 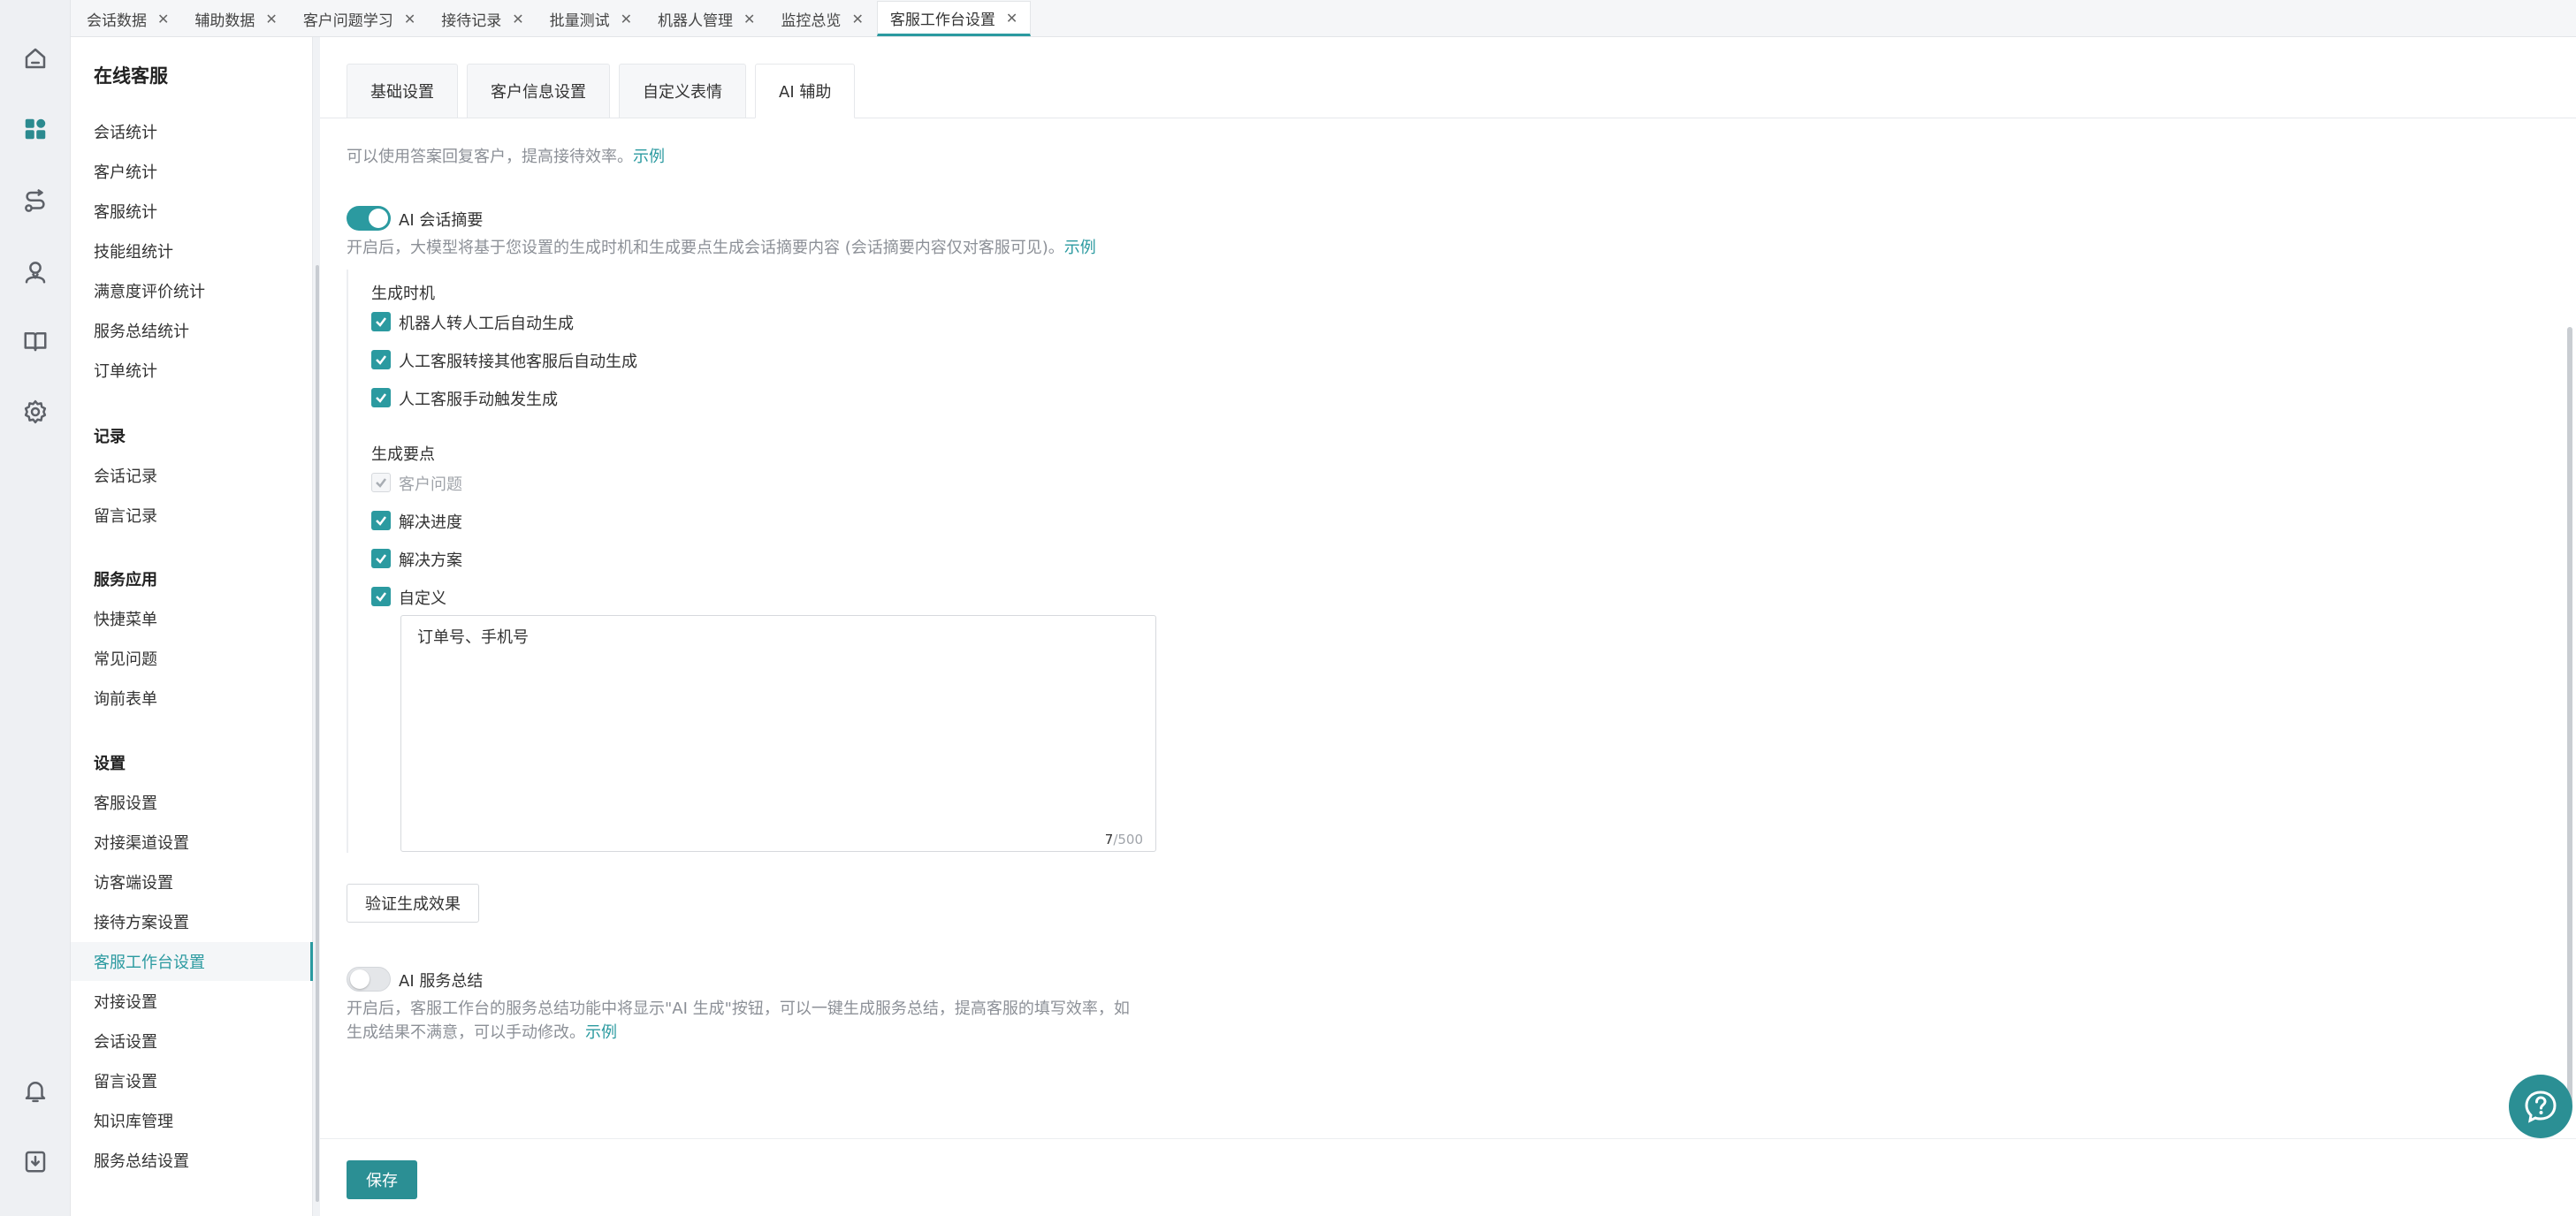 What do you see at coordinates (35, 201) in the screenshot?
I see `route-icon` at bounding box center [35, 201].